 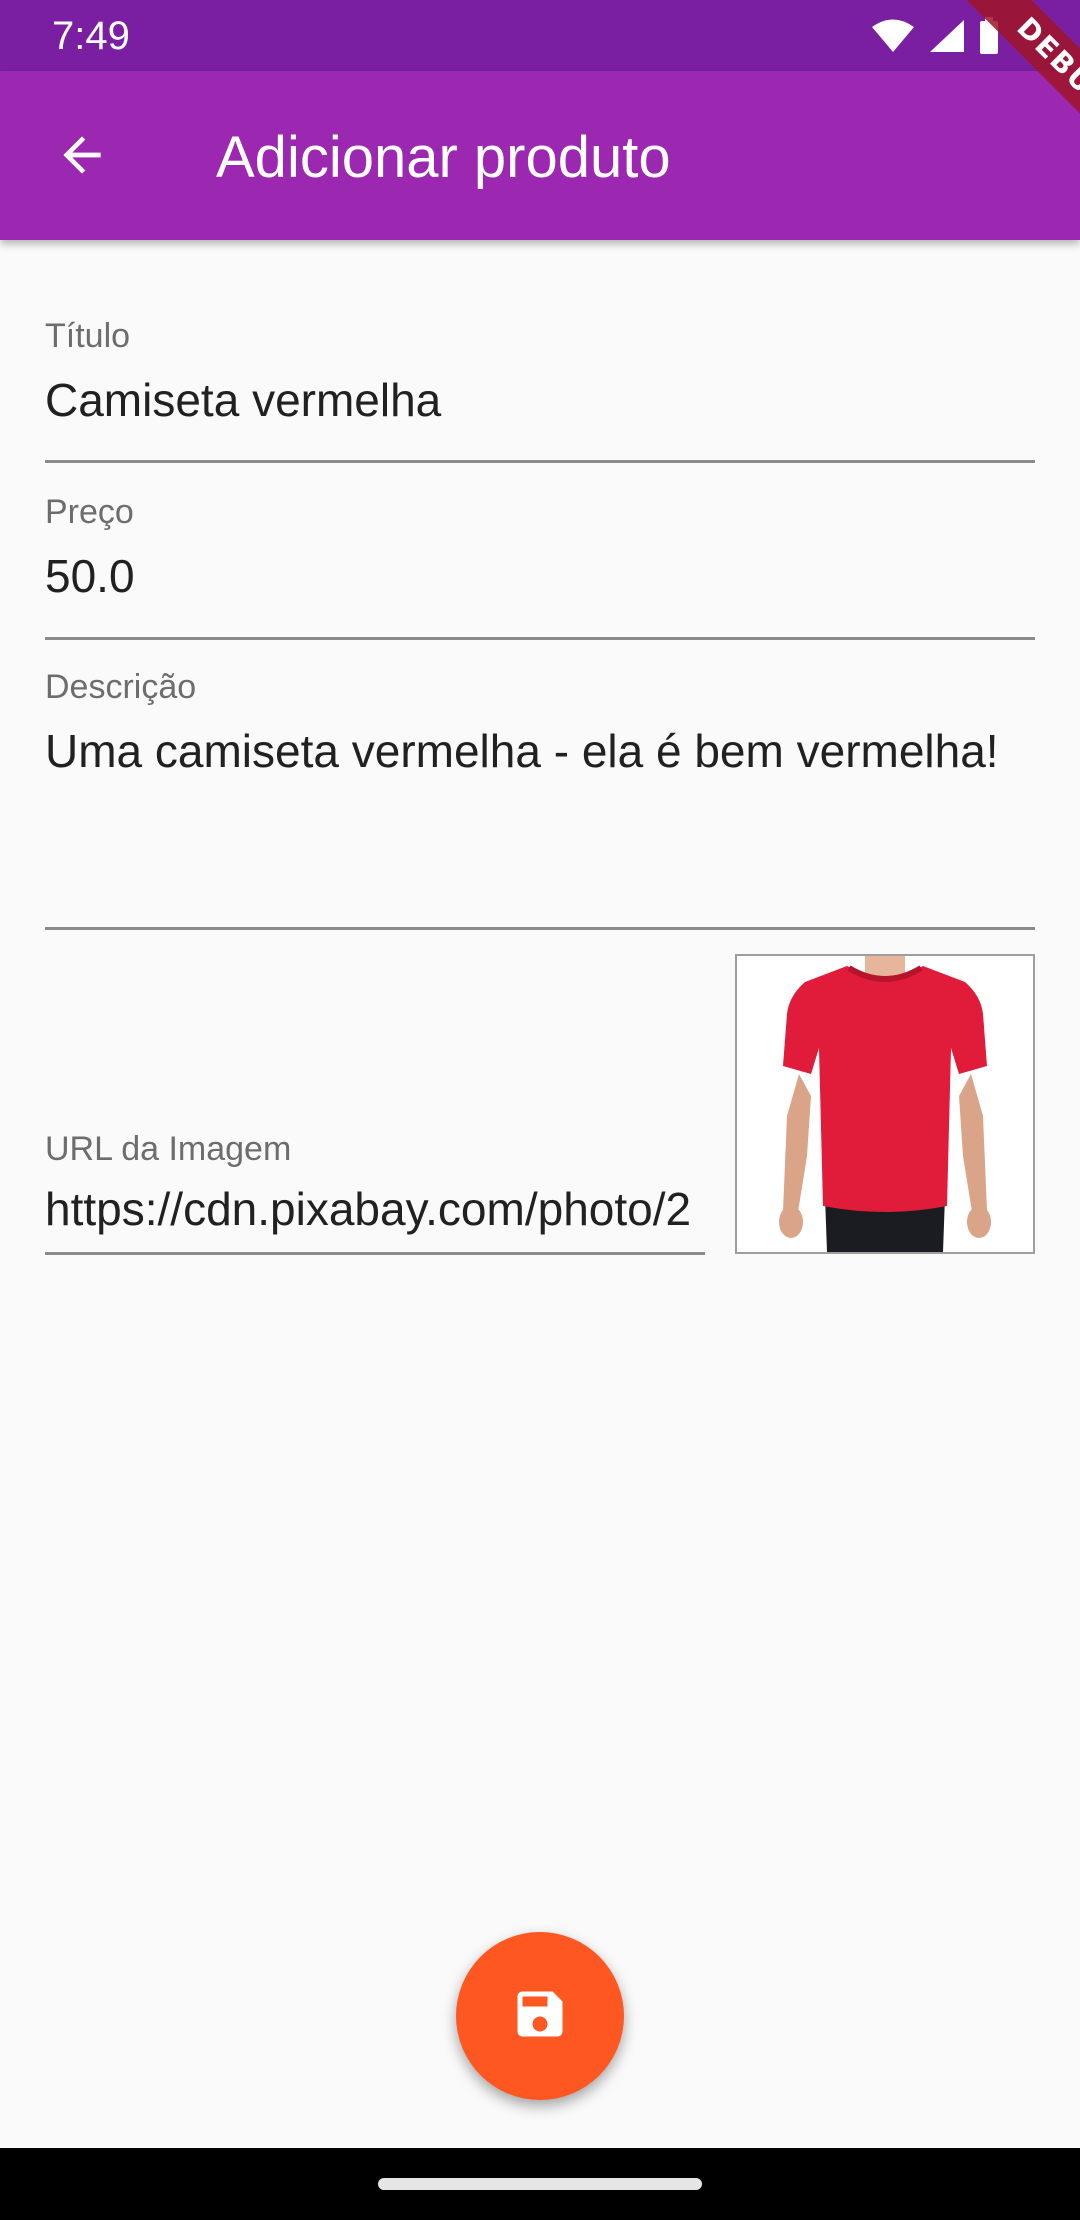 What do you see at coordinates (540, 928) in the screenshot?
I see `description-underline` at bounding box center [540, 928].